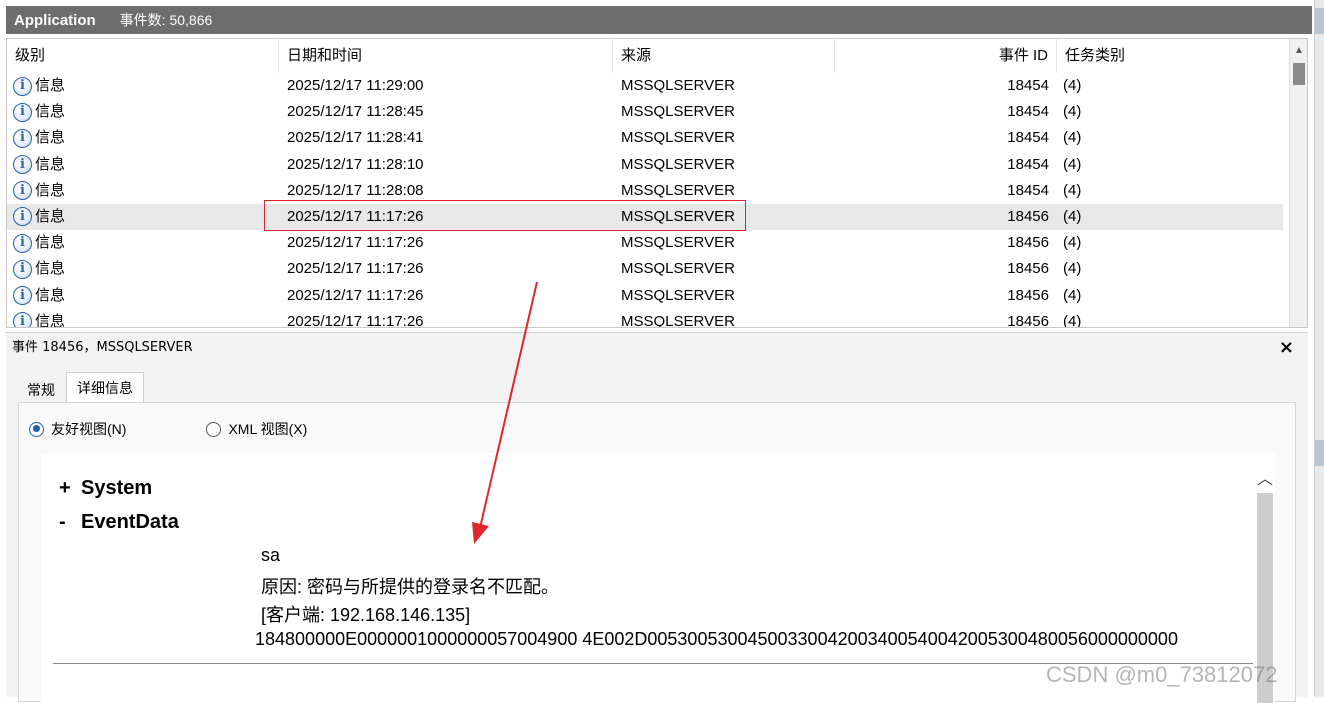  What do you see at coordinates (70, 488) in the screenshot?
I see `expand-icon: +` at bounding box center [70, 488].